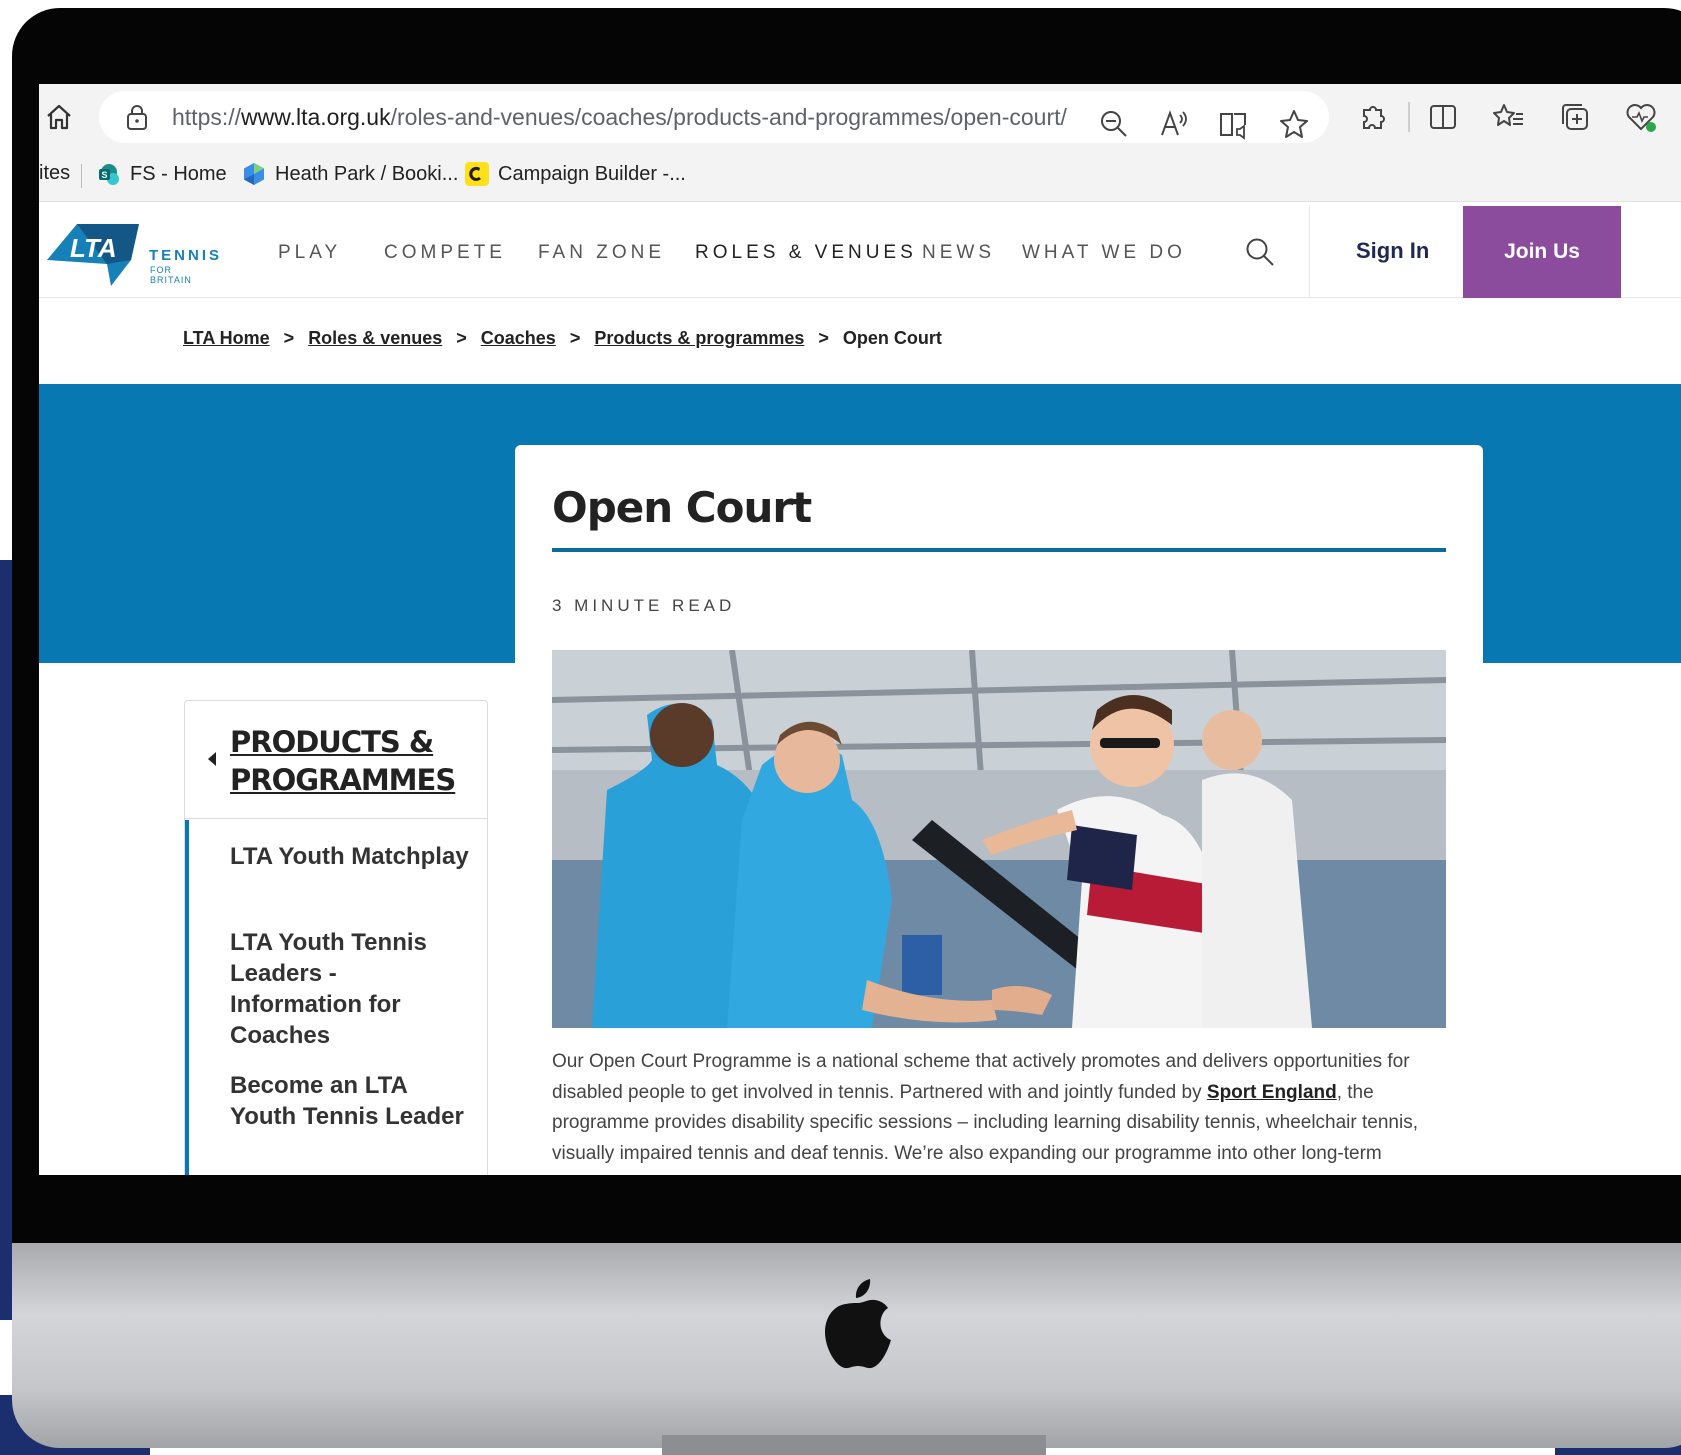  Describe the element at coordinates (1409, 117) in the screenshot. I see `toolbar-separator` at that location.